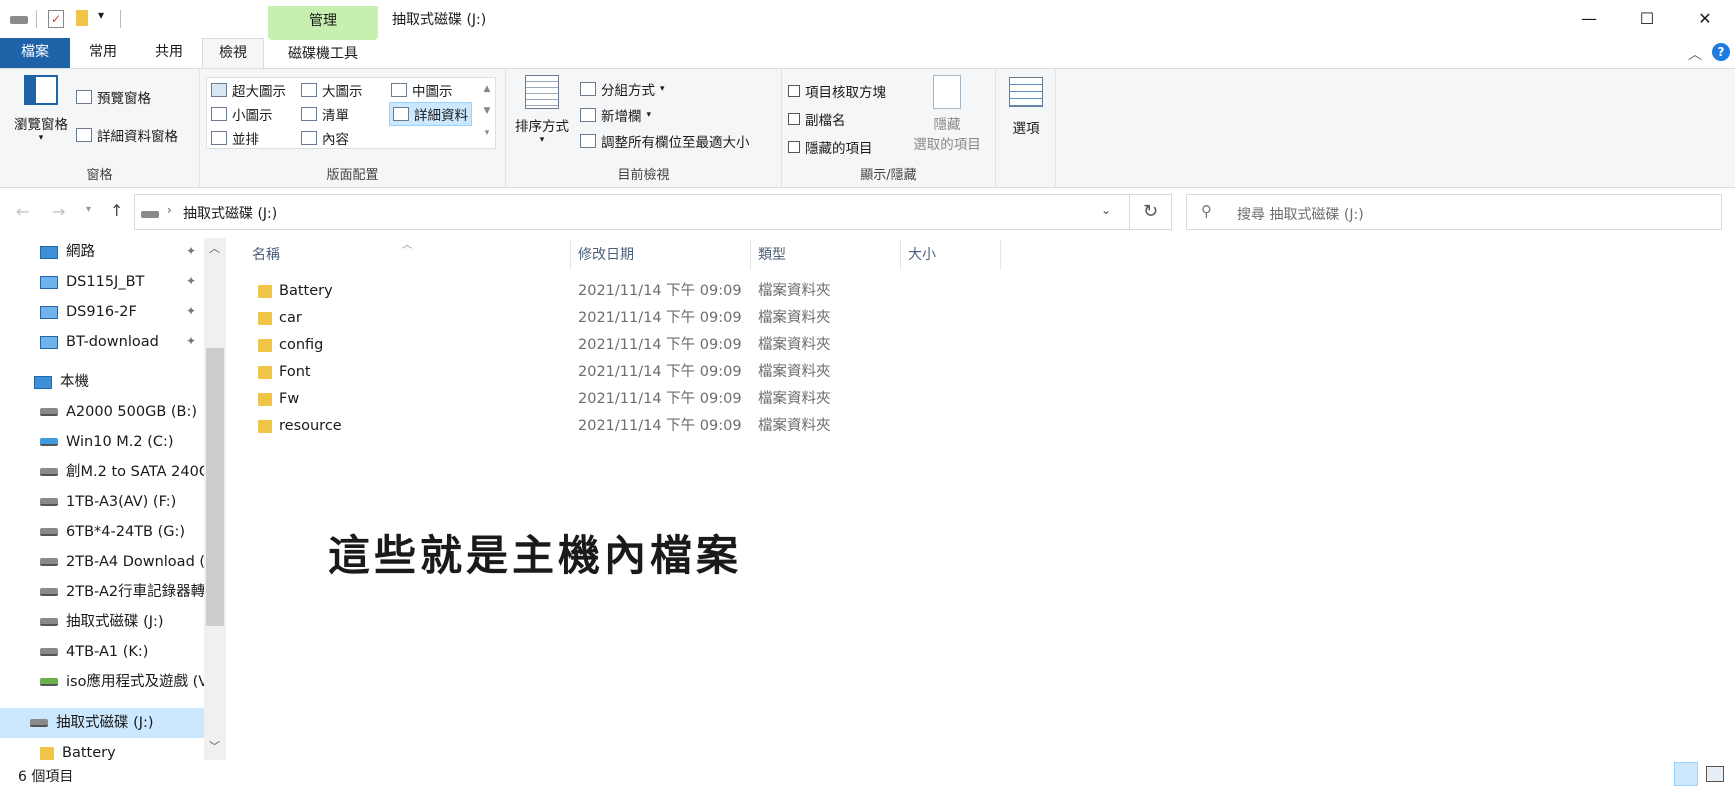 The image size is (1735, 790). I want to click on nav-item-label: DS115J_BT, so click(105, 282).